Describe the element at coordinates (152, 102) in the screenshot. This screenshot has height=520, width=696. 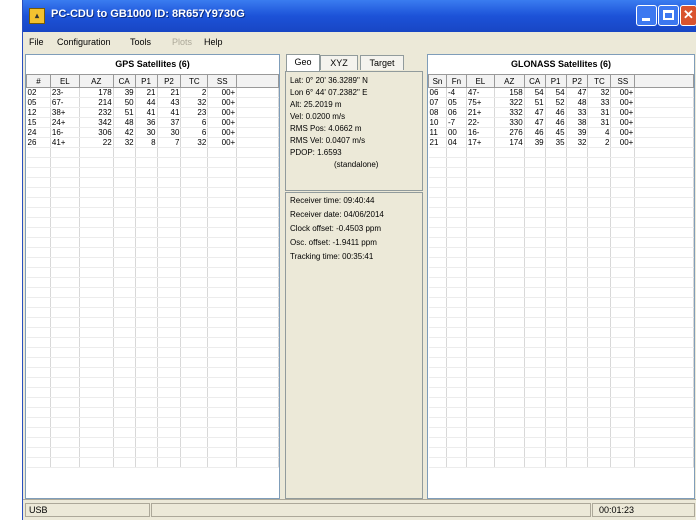
I see `gps-satellite-row: 05 67- 214 50 44 43 32 00+` at that location.